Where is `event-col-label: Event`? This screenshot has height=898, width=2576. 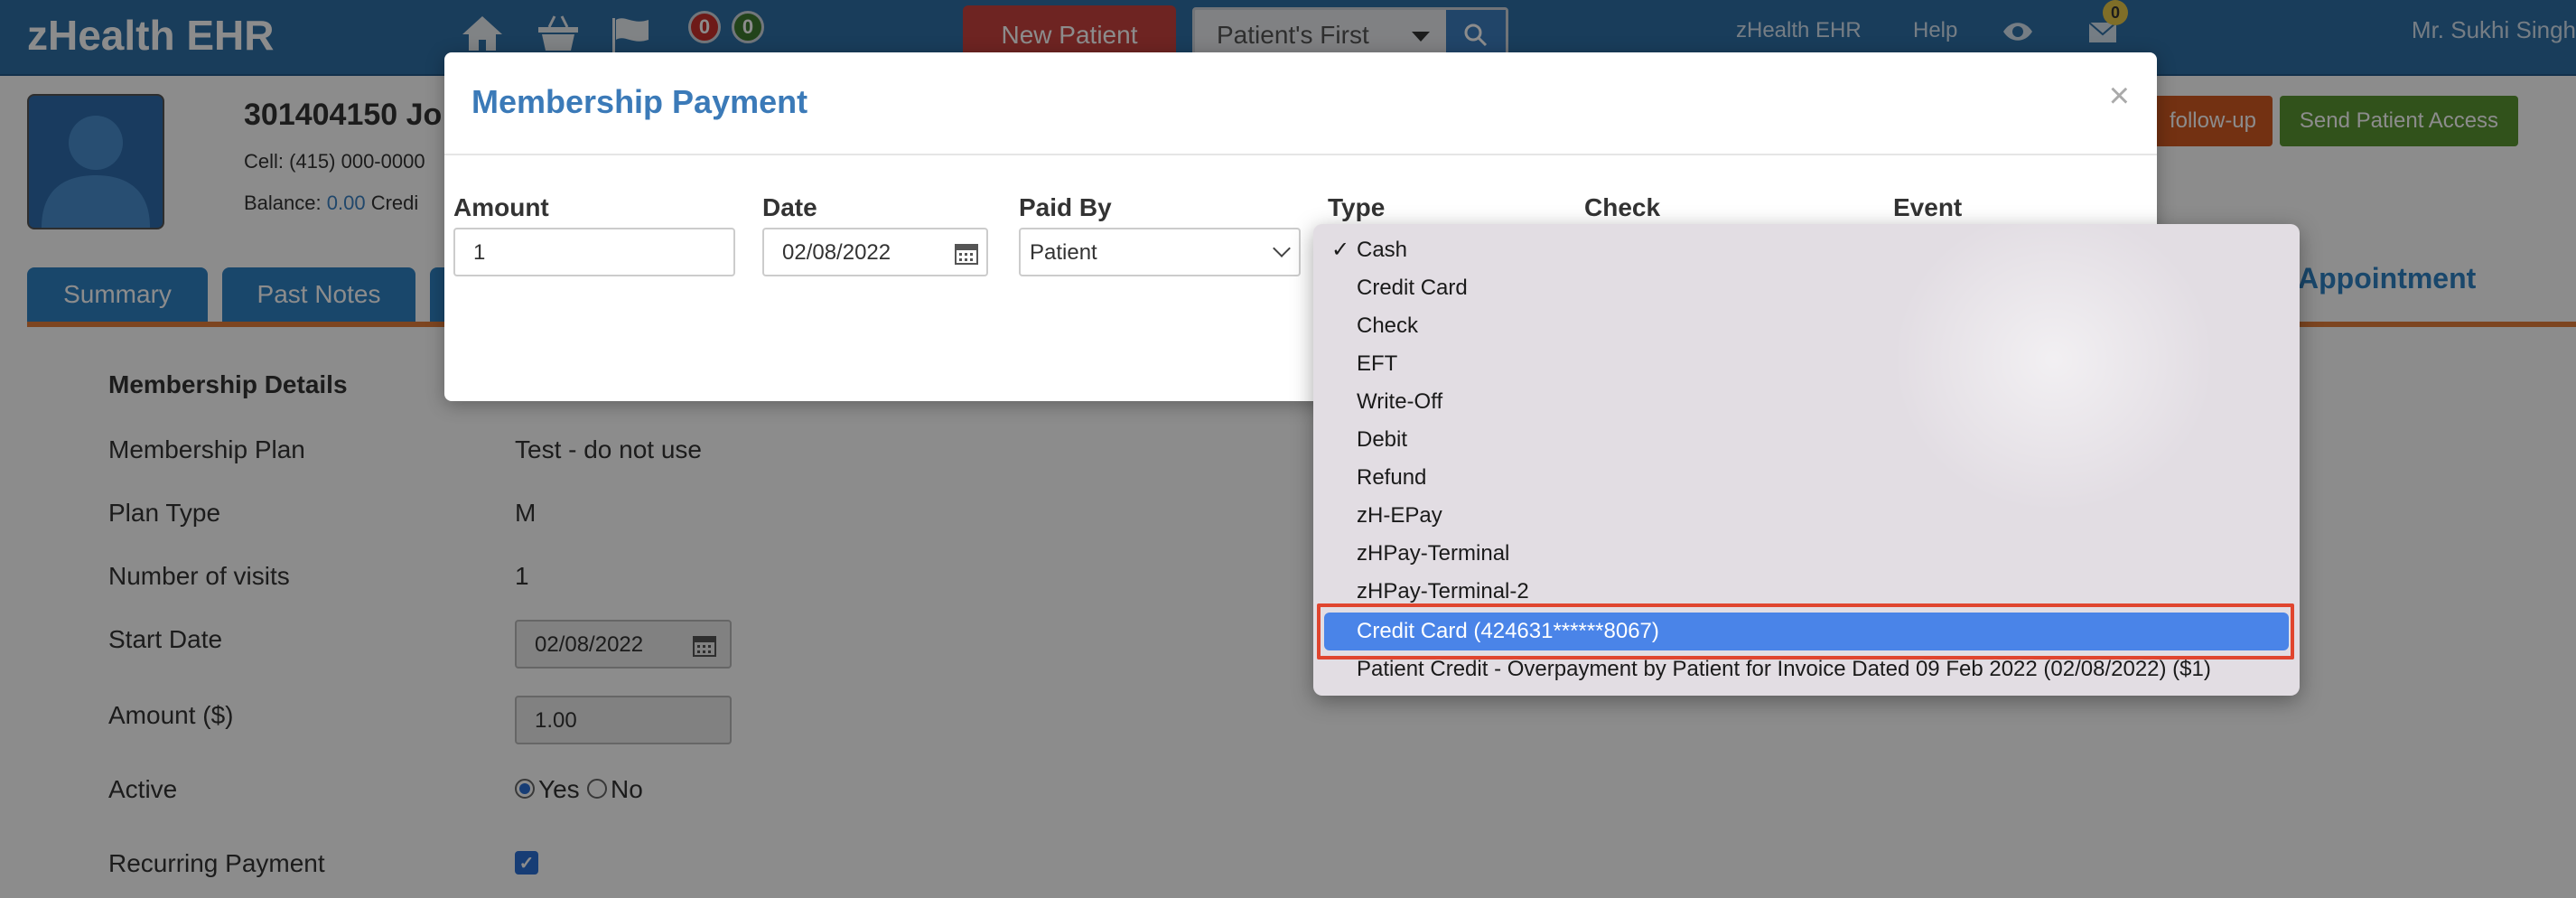 event-col-label: Event is located at coordinates (1928, 207).